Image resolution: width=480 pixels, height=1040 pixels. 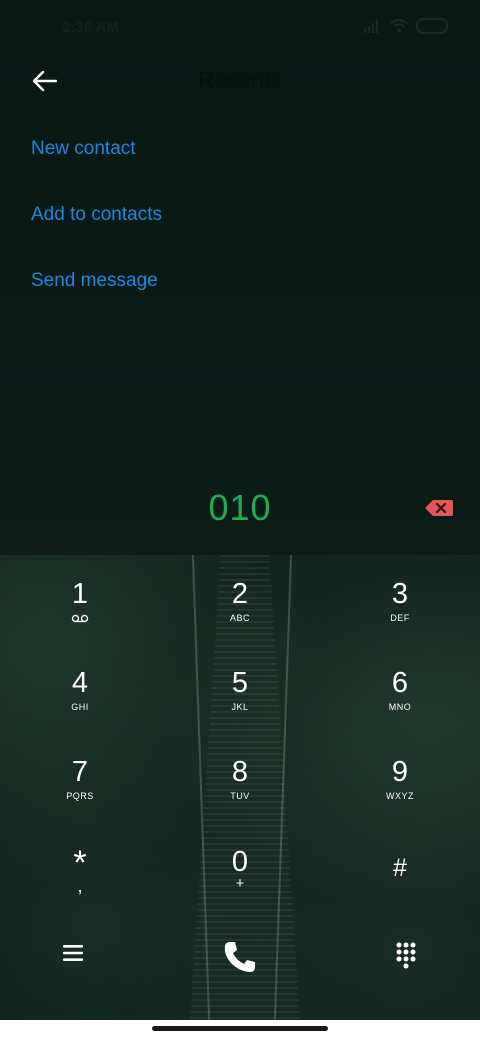 What do you see at coordinates (80, 772) in the screenshot?
I see `key-digit: 7` at bounding box center [80, 772].